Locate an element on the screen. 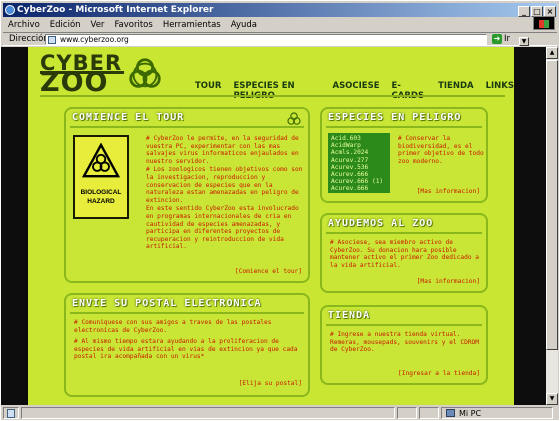 Image resolution: width=560 pixels, height=421 pixels. tour-heading: COMIENCE EL TOUR is located at coordinates (128, 117).